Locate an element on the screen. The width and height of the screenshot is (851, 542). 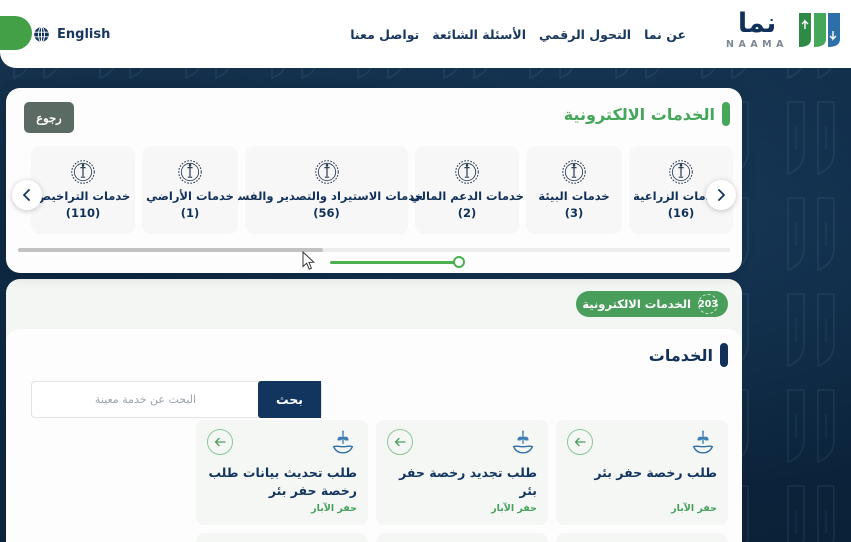
chevron-right-icon is located at coordinates (721, 195).